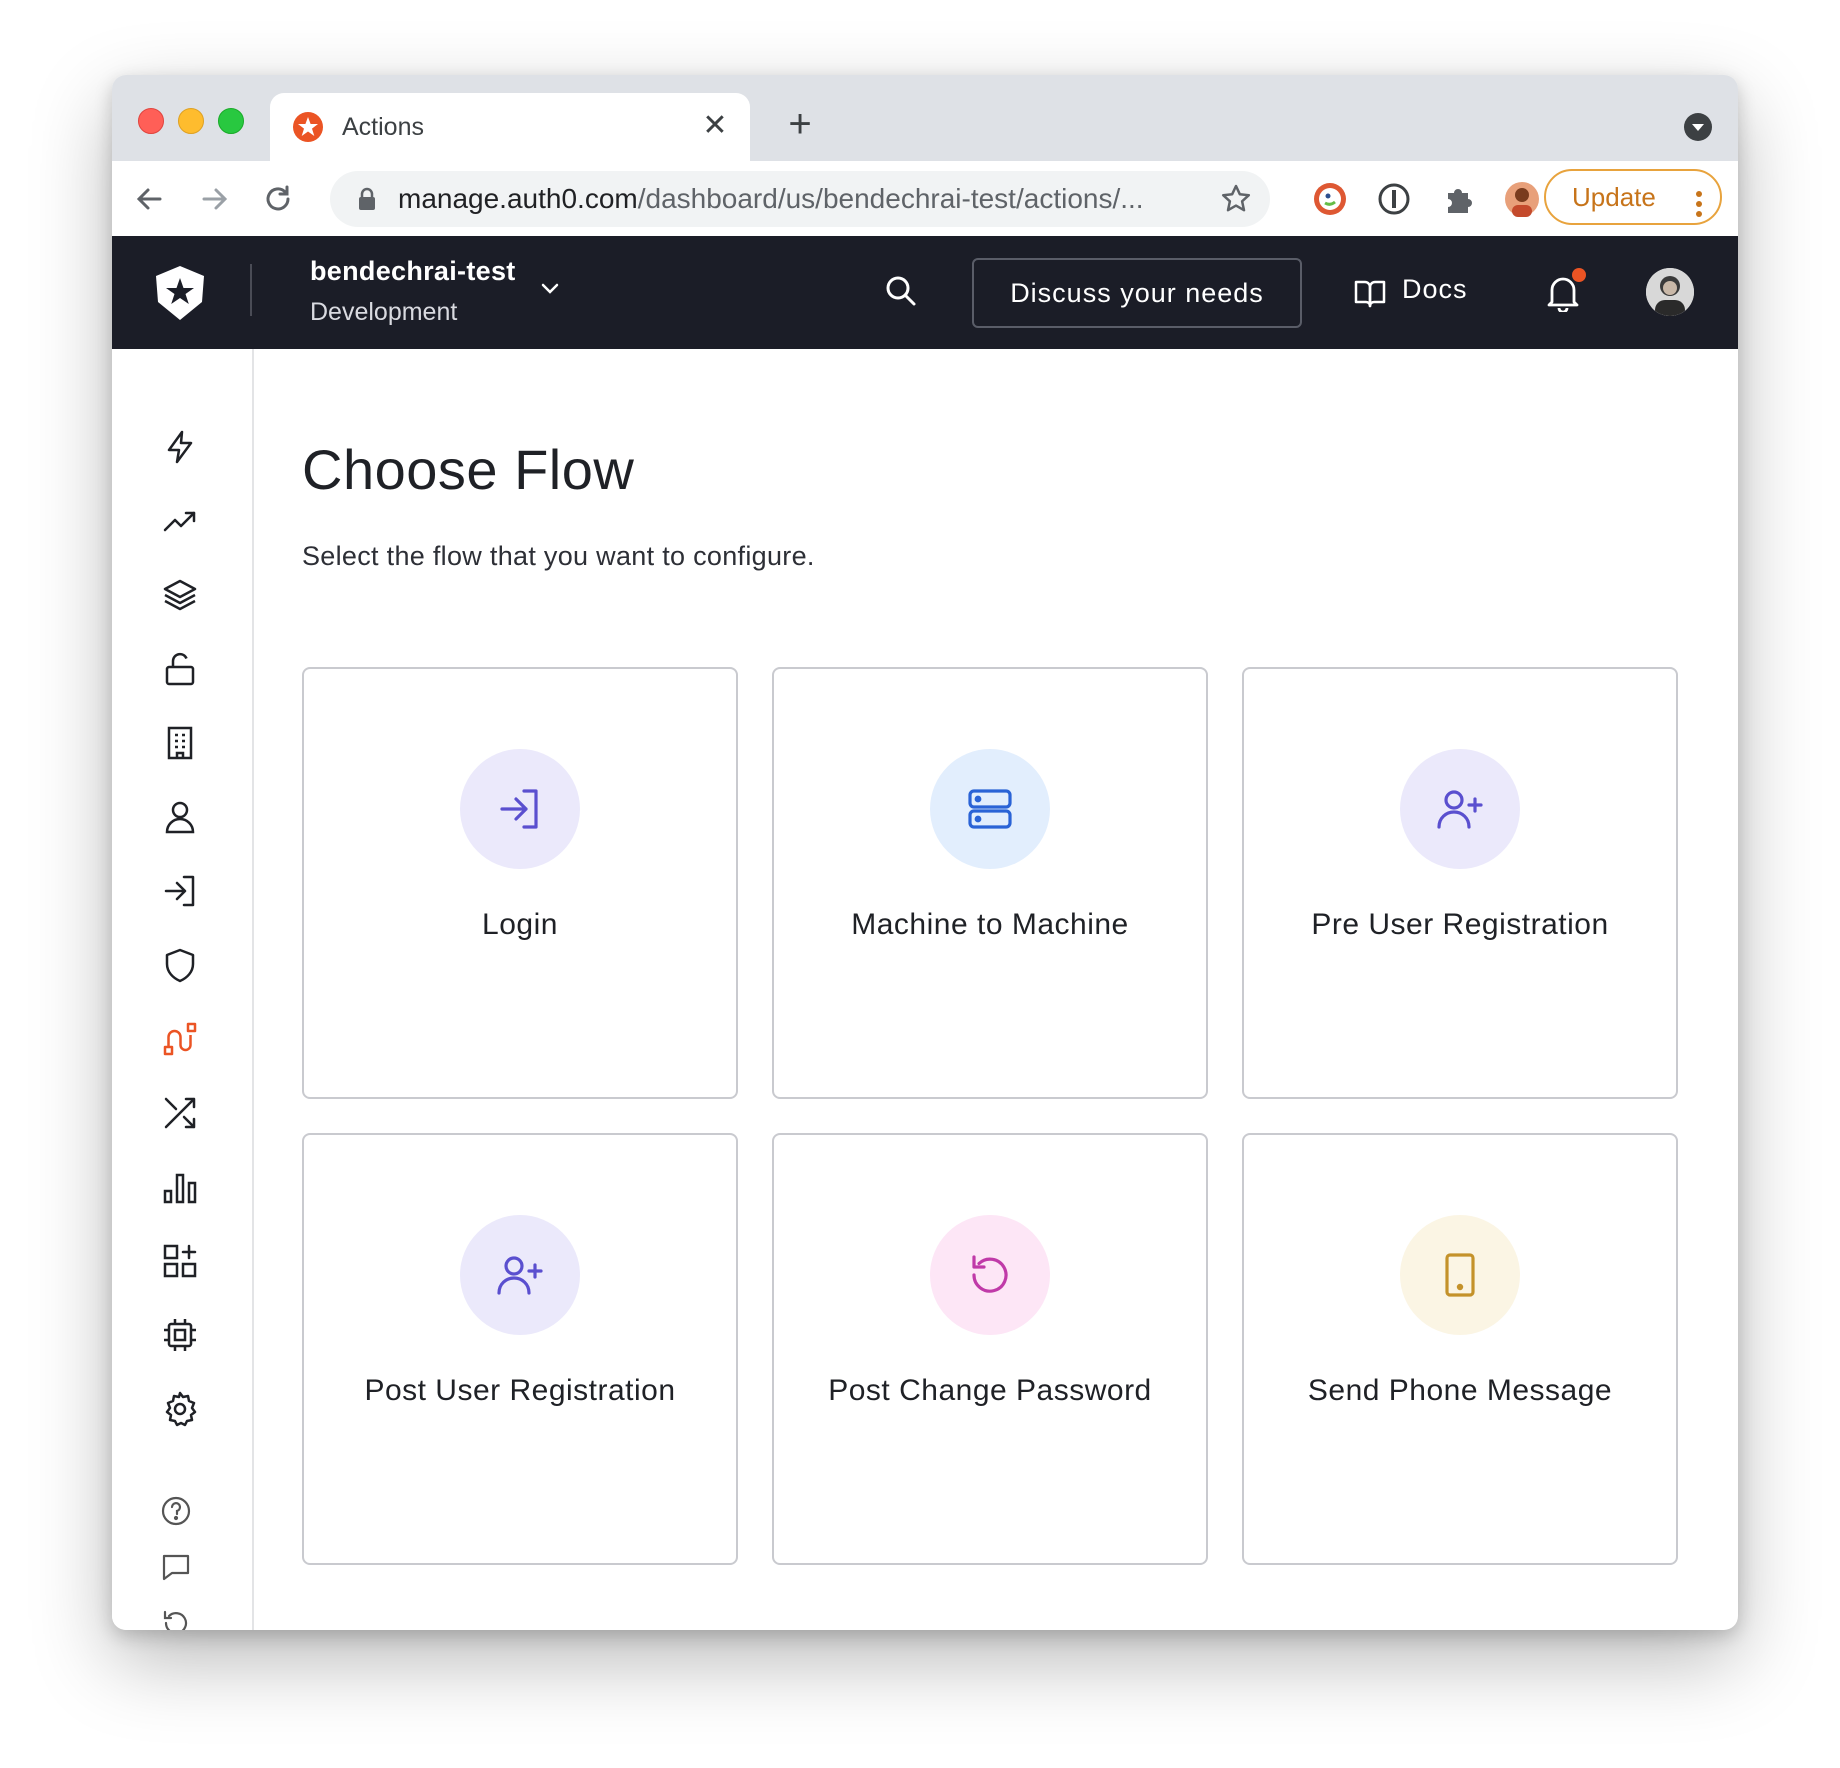 This screenshot has width=1840, height=1768. Describe the element at coordinates (176, 1618) in the screenshot. I see `history-undo-icon` at that location.